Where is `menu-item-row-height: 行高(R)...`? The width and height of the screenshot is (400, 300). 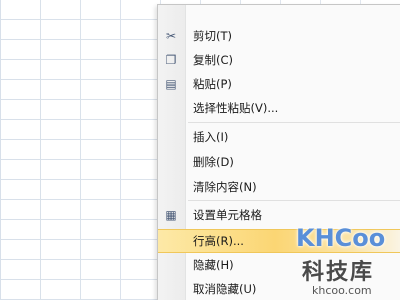
menu-item-row-height: 行高(R)... is located at coordinates (279, 241).